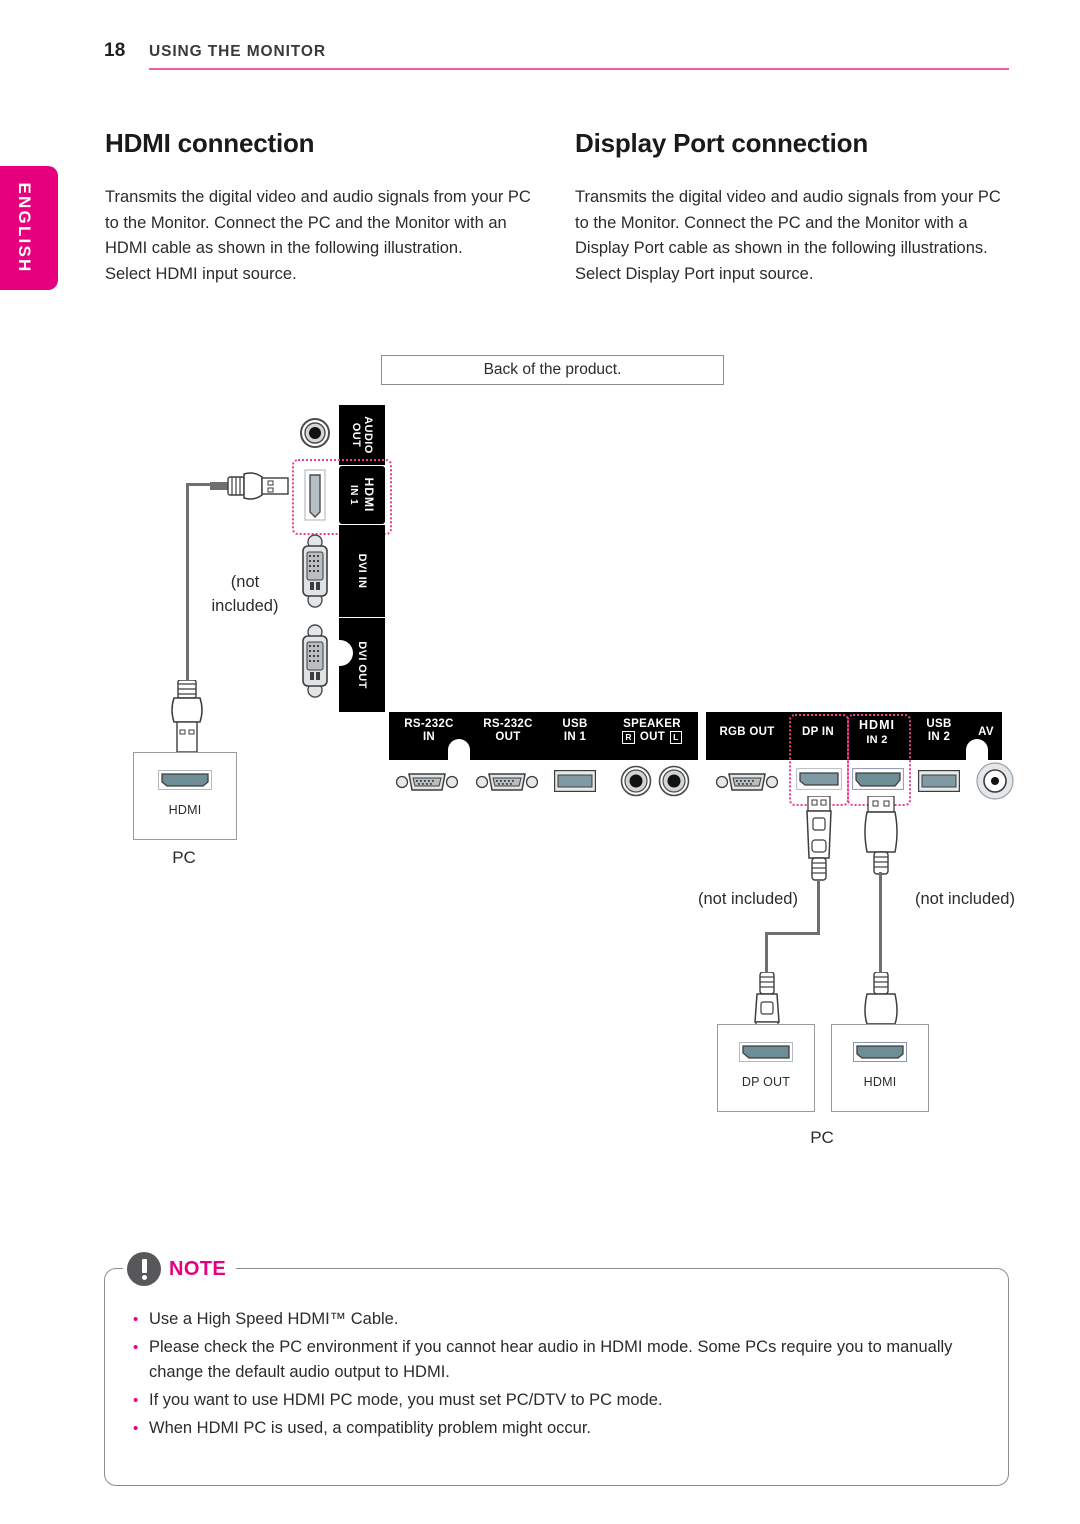 The width and height of the screenshot is (1080, 1524). I want to click on dvi-in-label: DVI IN, so click(362, 571).